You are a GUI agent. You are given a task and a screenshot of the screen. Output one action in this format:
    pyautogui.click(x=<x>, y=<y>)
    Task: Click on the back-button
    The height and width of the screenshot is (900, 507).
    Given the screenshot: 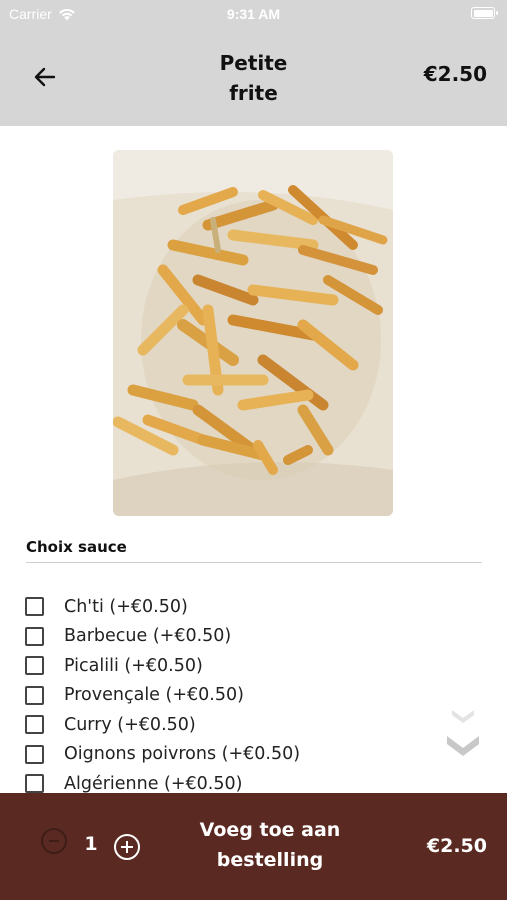 What is the action you would take?
    pyautogui.click(x=45, y=77)
    